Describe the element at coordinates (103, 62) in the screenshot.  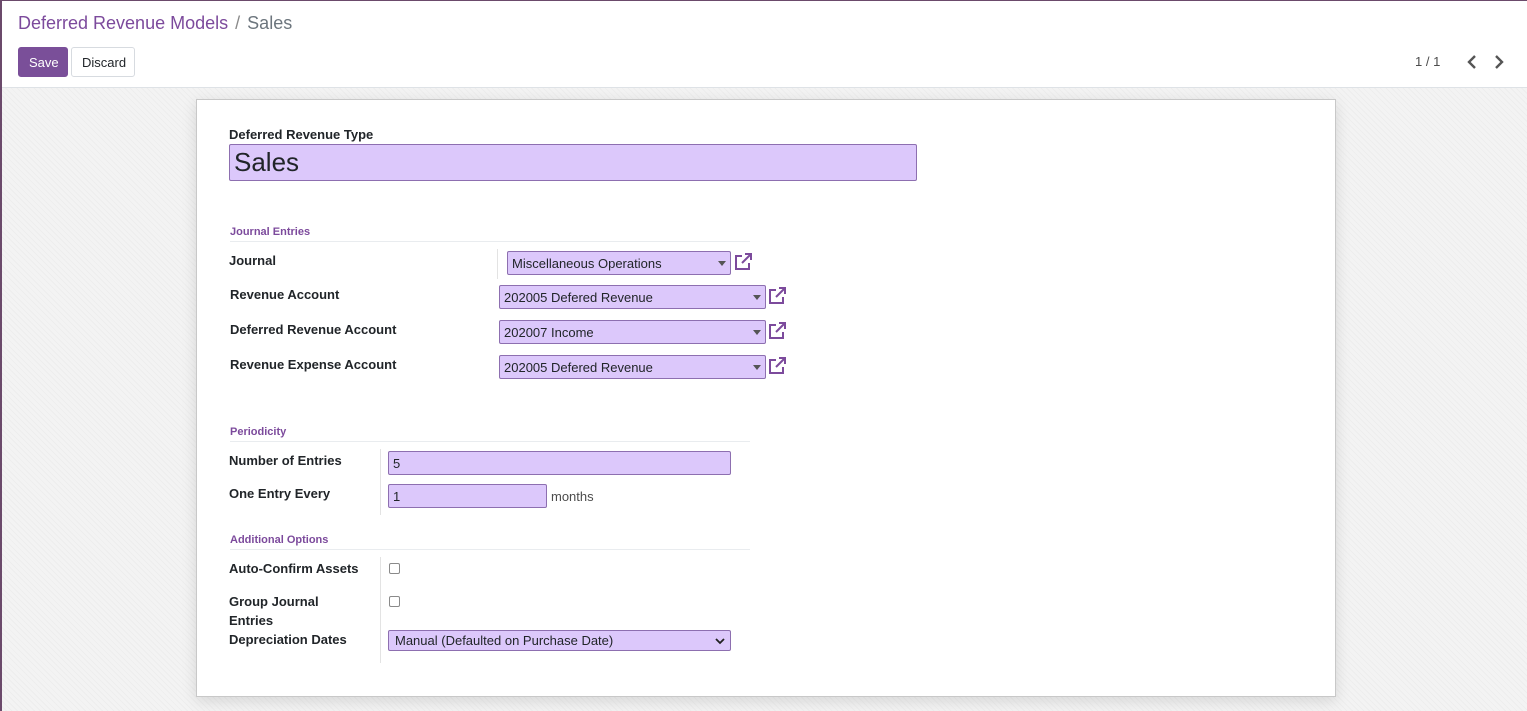
I see `discard-button: Discard` at that location.